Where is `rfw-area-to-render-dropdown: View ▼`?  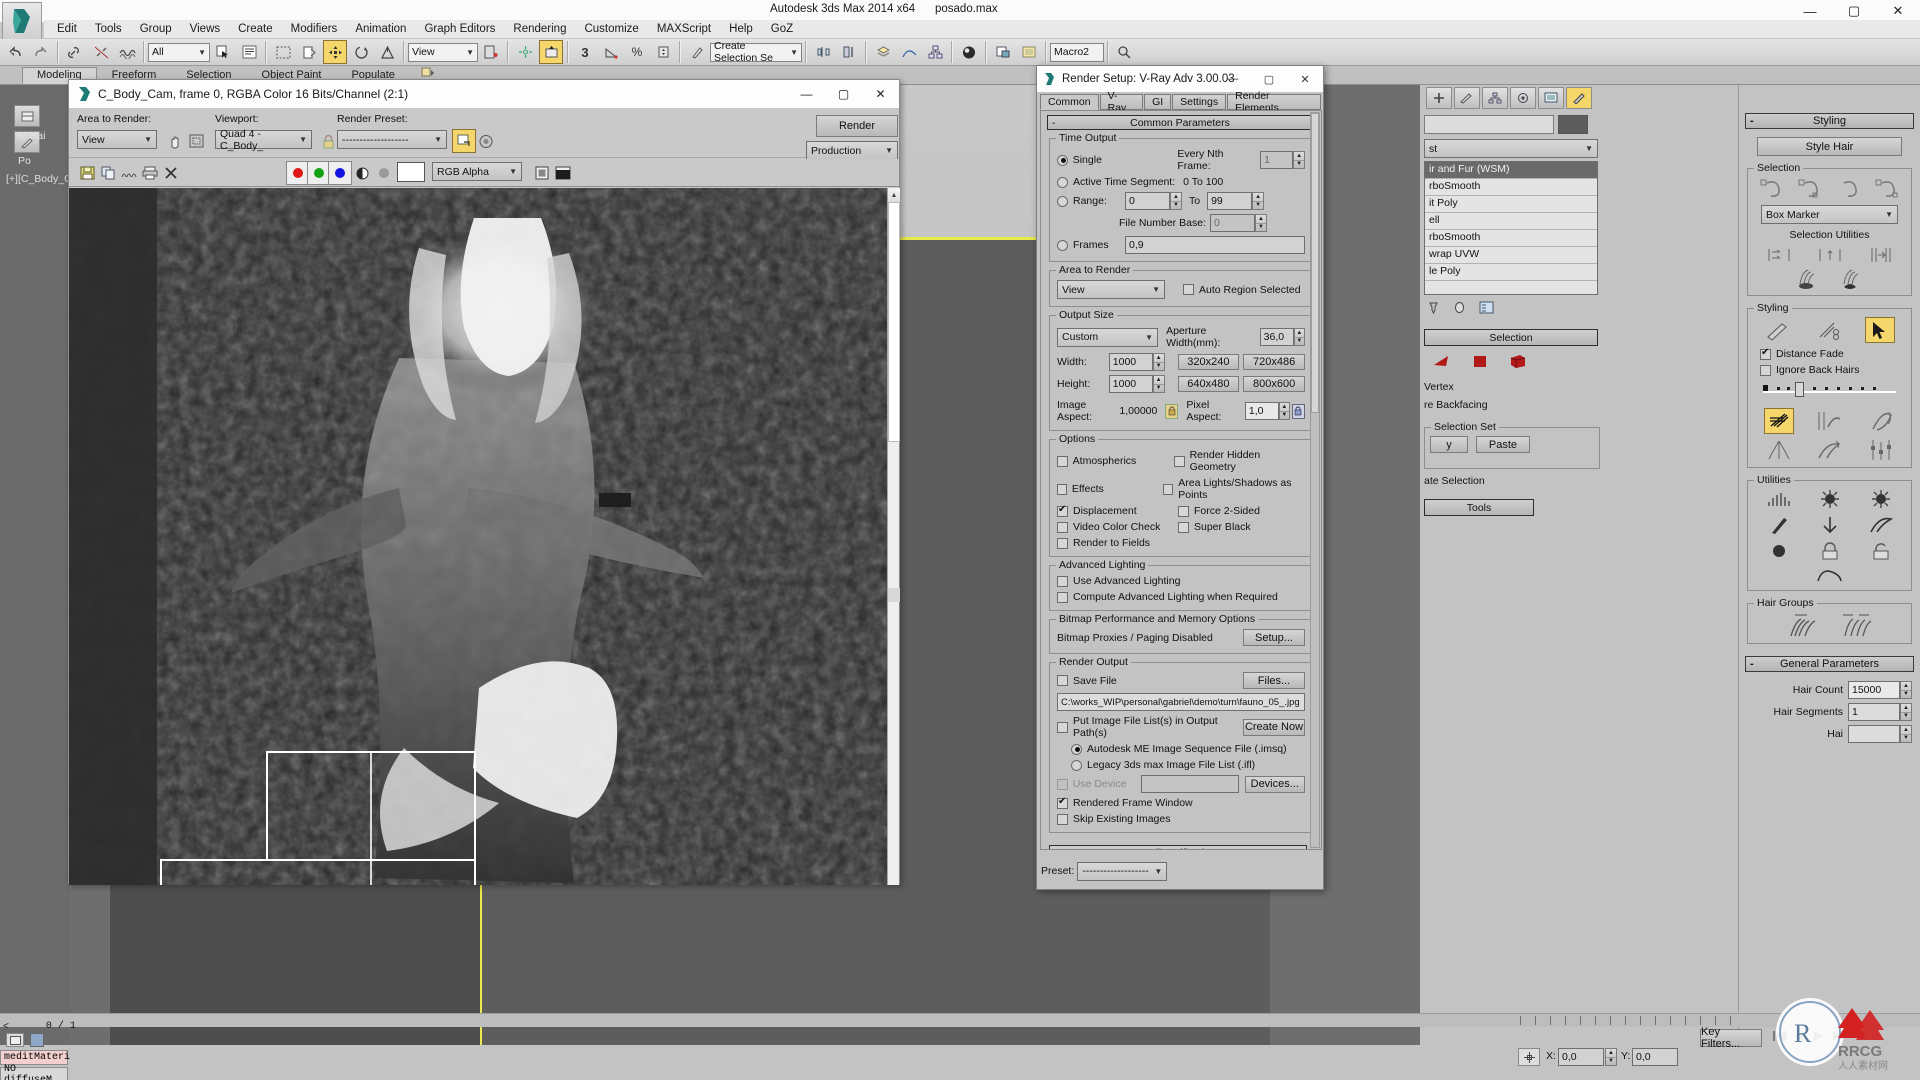
rfw-area-to-render-dropdown: View ▼ is located at coordinates (117, 139).